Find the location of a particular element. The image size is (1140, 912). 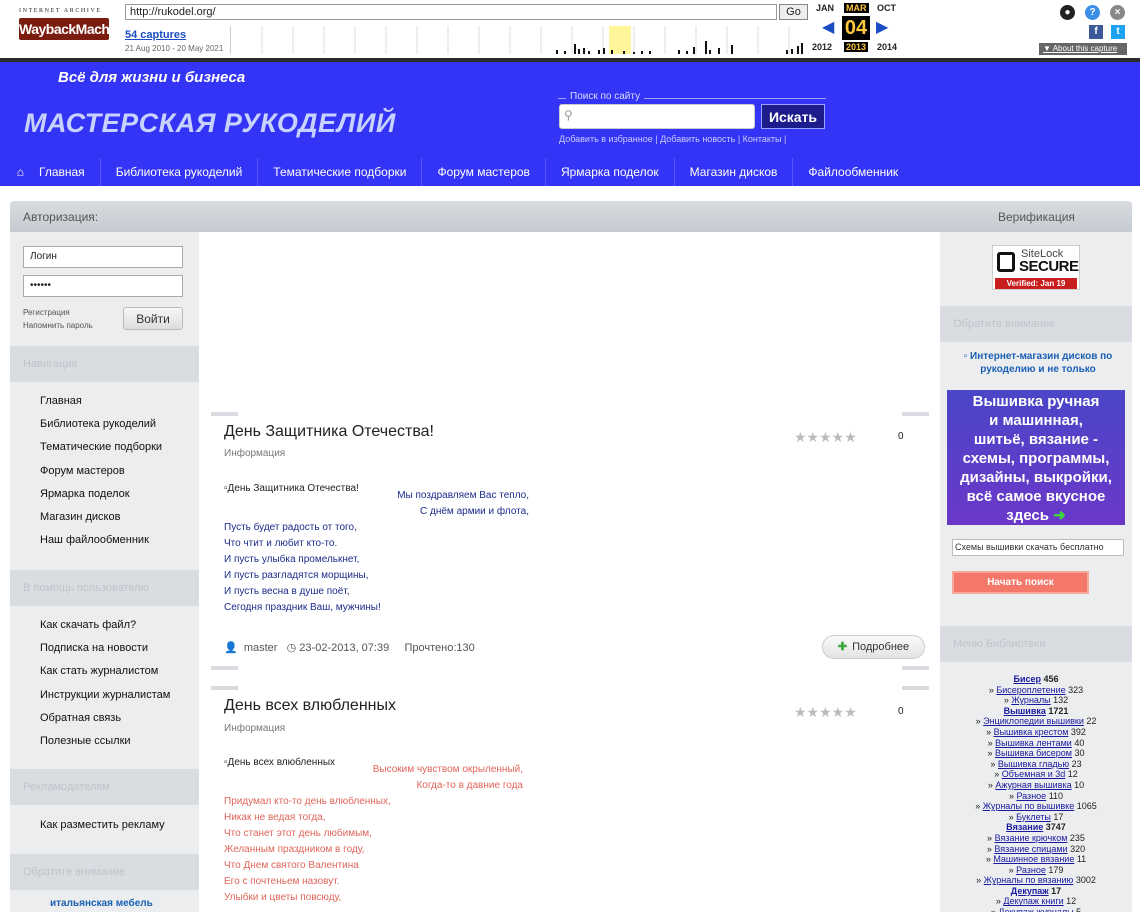

ad-link: итальянская мебель is located at coordinates (101, 903).